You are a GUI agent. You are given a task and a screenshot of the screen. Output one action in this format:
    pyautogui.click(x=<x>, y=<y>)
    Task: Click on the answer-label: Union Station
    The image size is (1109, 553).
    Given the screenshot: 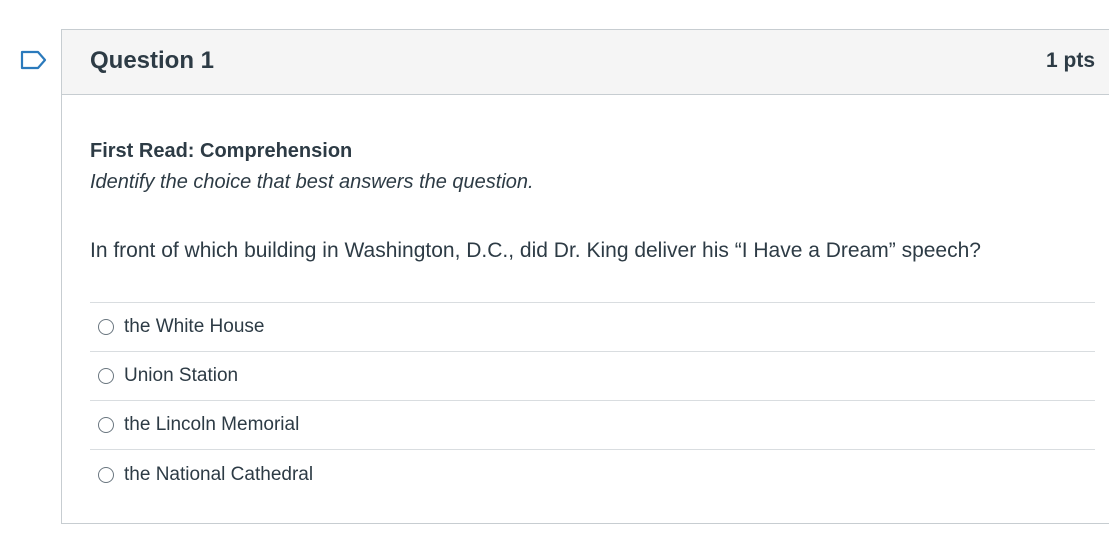 What is the action you would take?
    pyautogui.click(x=181, y=375)
    